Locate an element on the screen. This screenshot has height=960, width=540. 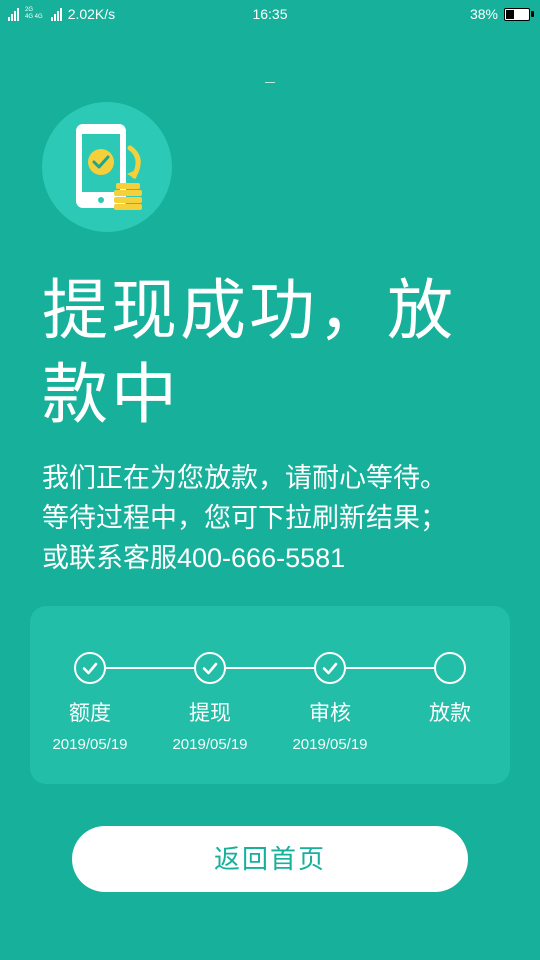
phone-check-coins-icon is located at coordinates (107, 167).